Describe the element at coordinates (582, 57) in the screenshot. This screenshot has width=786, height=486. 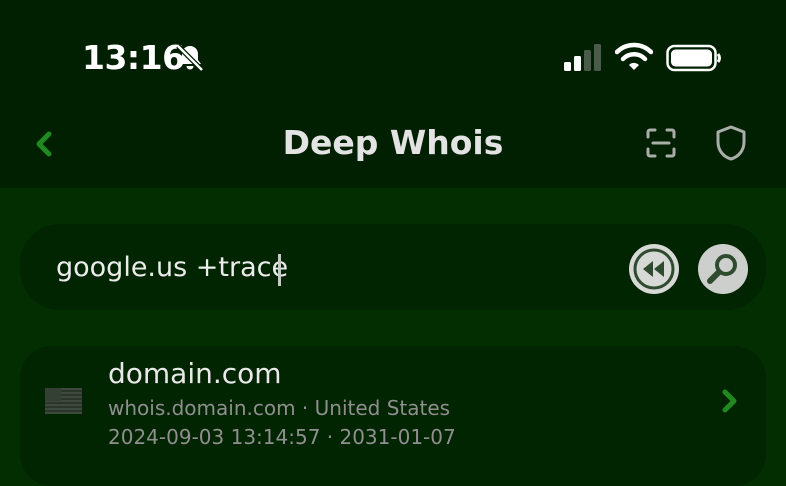
I see `cellular-signal-icon` at that location.